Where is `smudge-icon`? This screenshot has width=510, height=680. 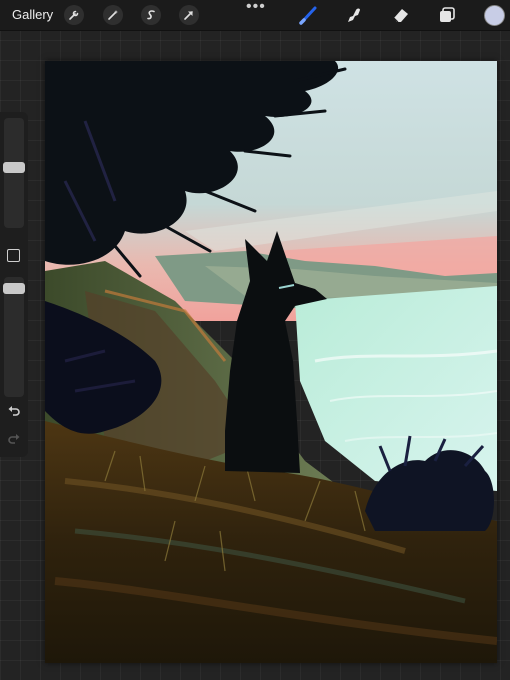
smudge-icon is located at coordinates (354, 15).